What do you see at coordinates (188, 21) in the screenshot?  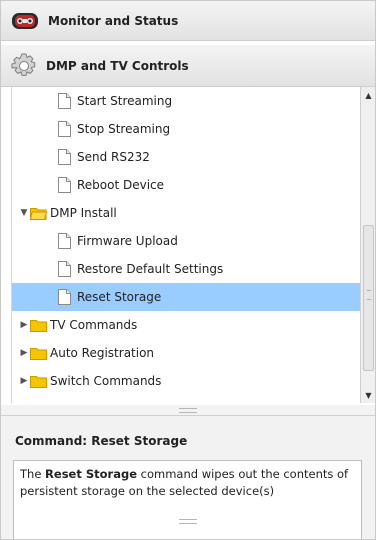 I see `accordion-monitor-and-status: Monitor and Status` at bounding box center [188, 21].